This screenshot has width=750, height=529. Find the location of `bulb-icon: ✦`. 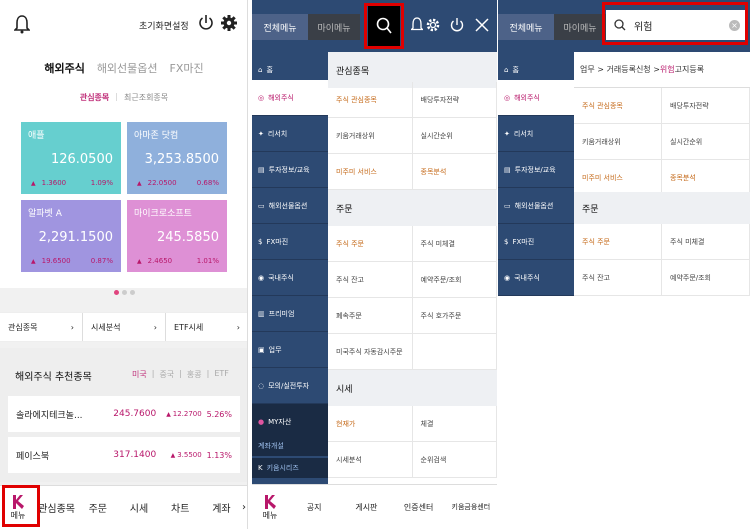

bulb-icon: ✦ is located at coordinates (507, 133).